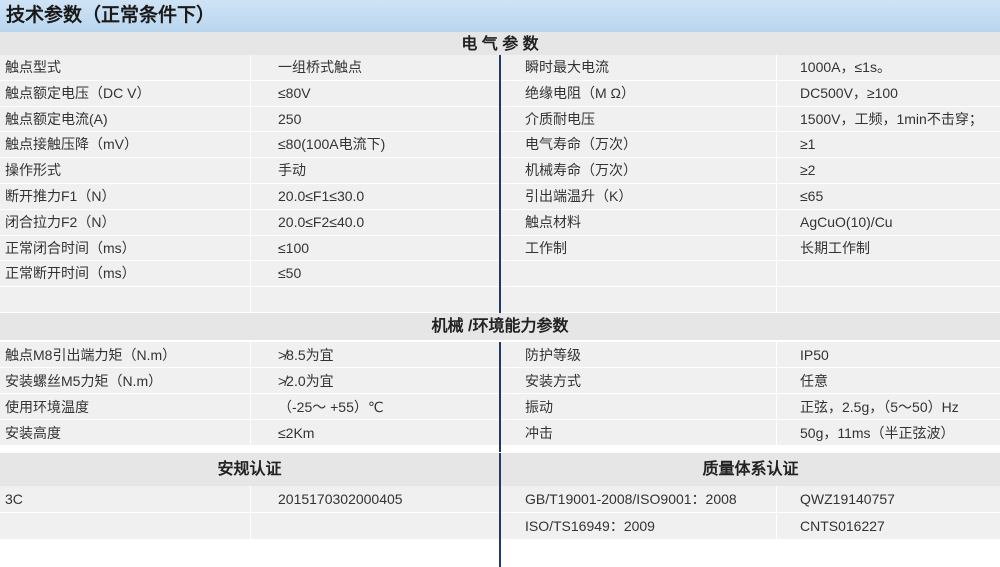  Describe the element at coordinates (290, 273) in the screenshot. I see `electrical-param-value: ≤50` at that location.